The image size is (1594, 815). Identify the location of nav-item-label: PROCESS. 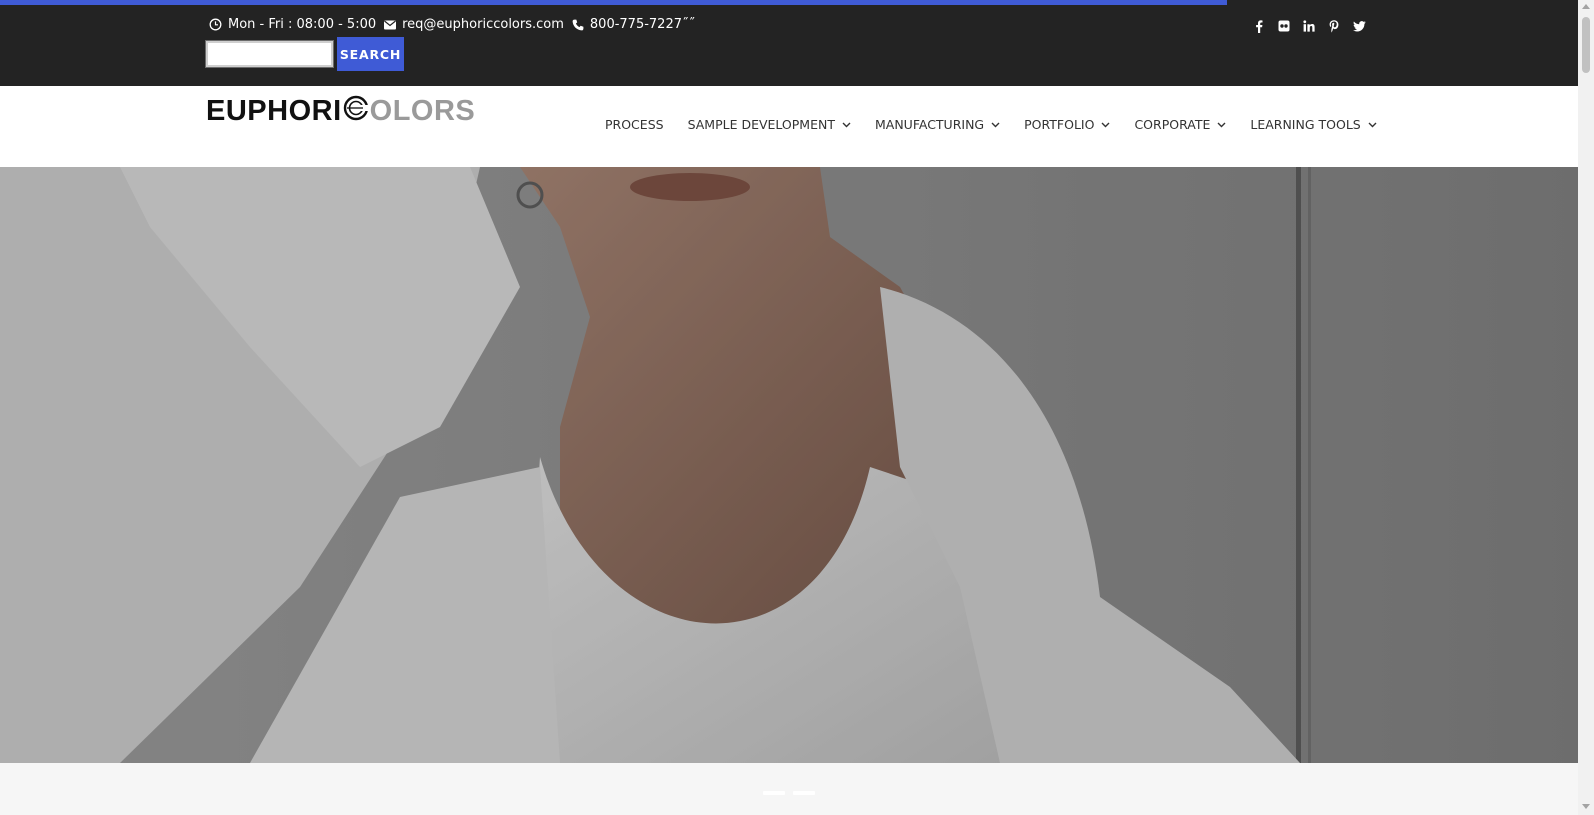
(634, 124).